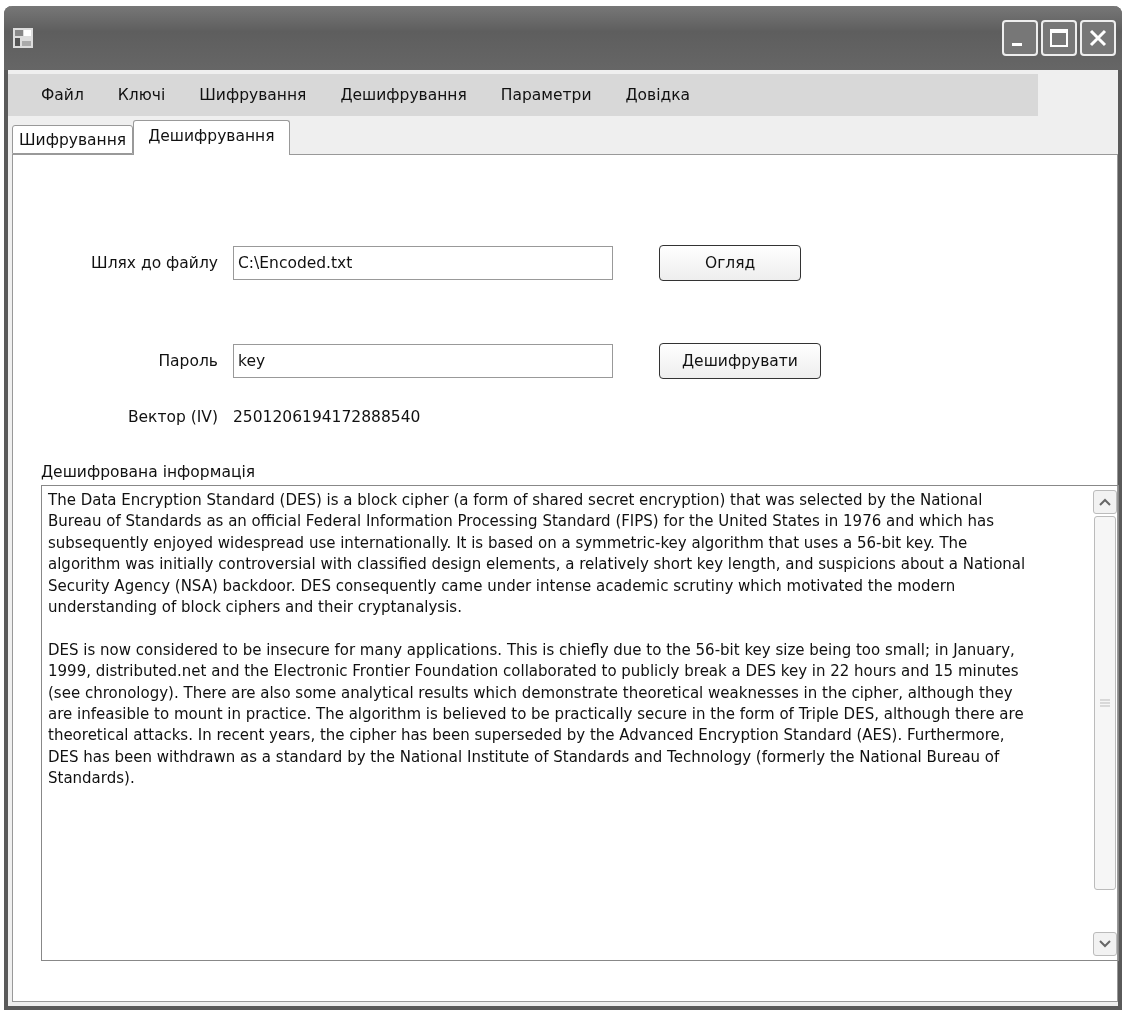 The height and width of the screenshot is (1016, 1132). What do you see at coordinates (740, 361) in the screenshot?
I see `decrypt-button: Дешифрувати` at bounding box center [740, 361].